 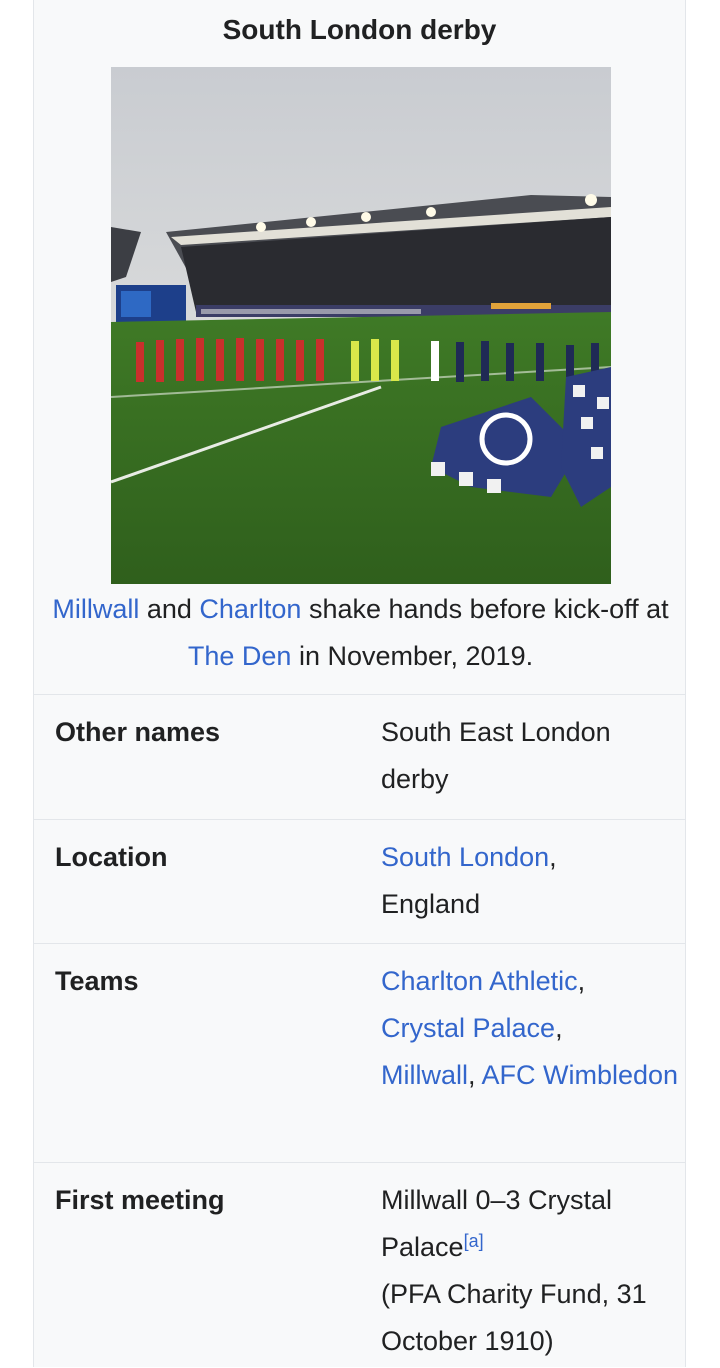 What do you see at coordinates (412, 656) in the screenshot?
I see `caption-text-end: in November, 2019.` at bounding box center [412, 656].